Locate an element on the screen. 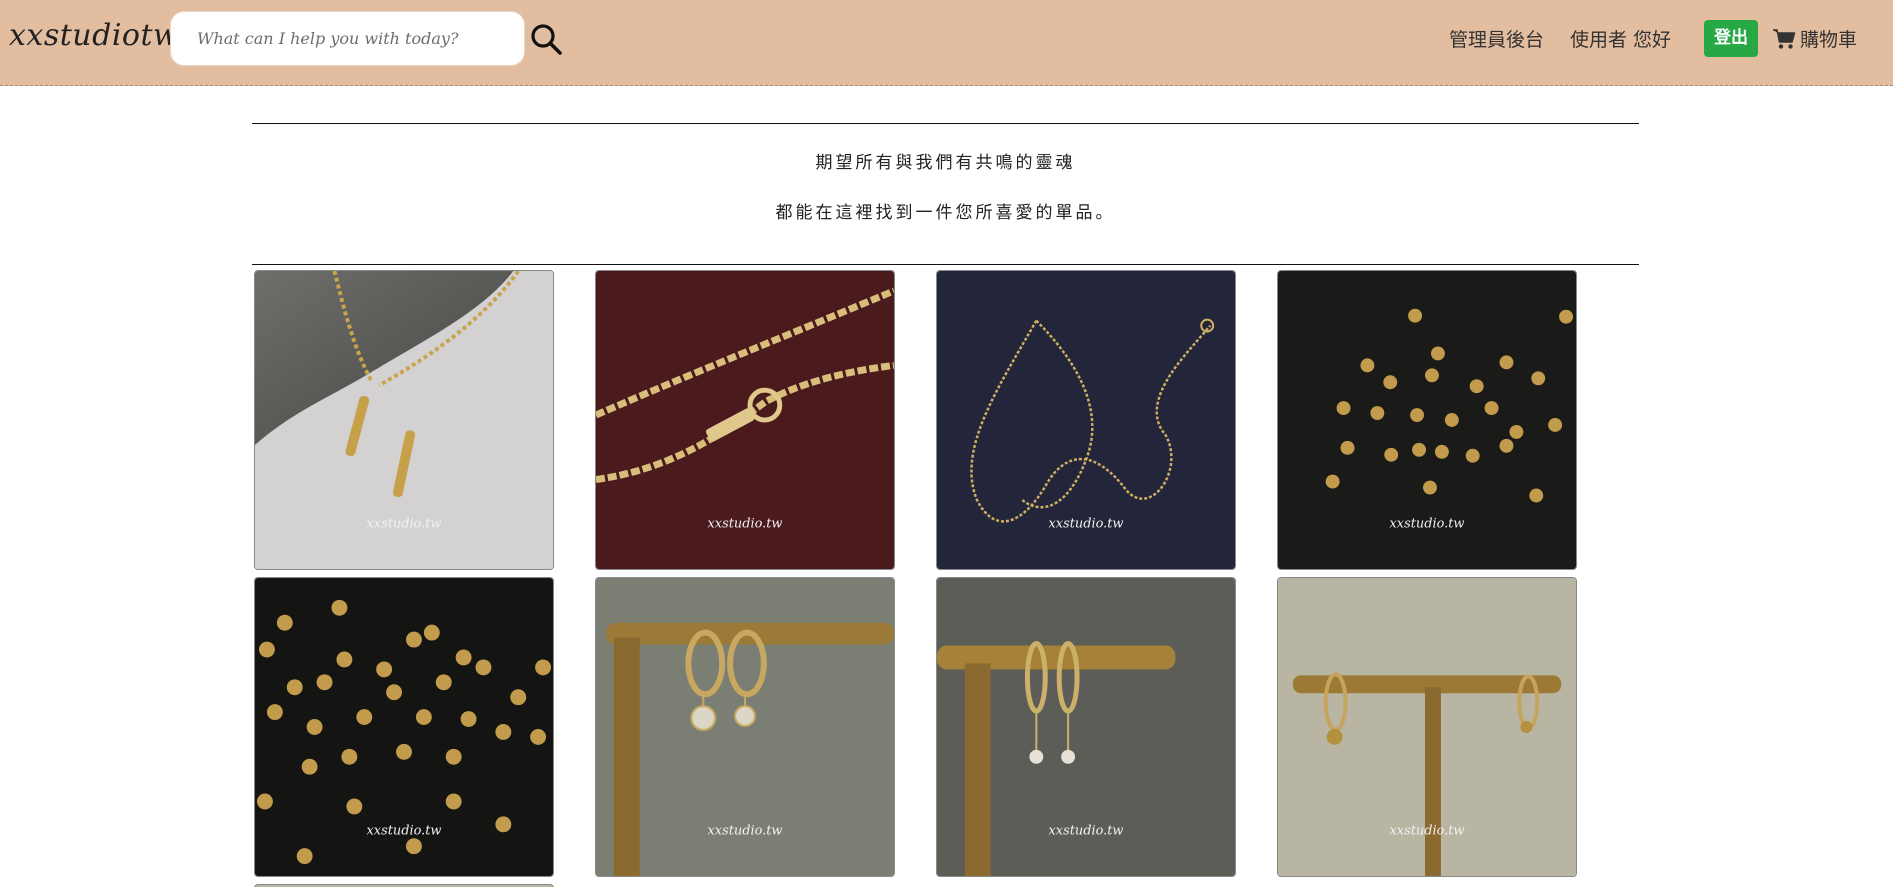 This screenshot has height=887, width=1893. cart-icon is located at coordinates (1784, 38).